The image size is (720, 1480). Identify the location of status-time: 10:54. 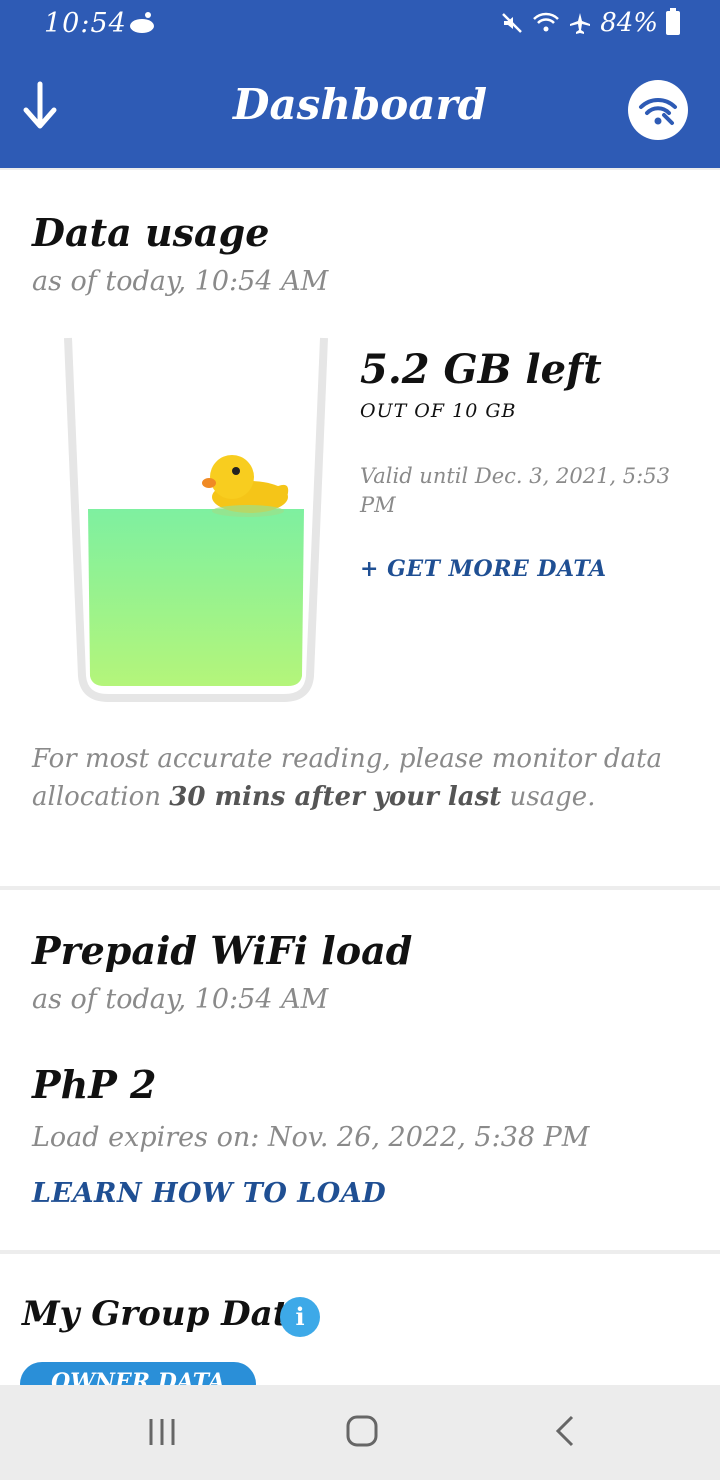
(85, 23).